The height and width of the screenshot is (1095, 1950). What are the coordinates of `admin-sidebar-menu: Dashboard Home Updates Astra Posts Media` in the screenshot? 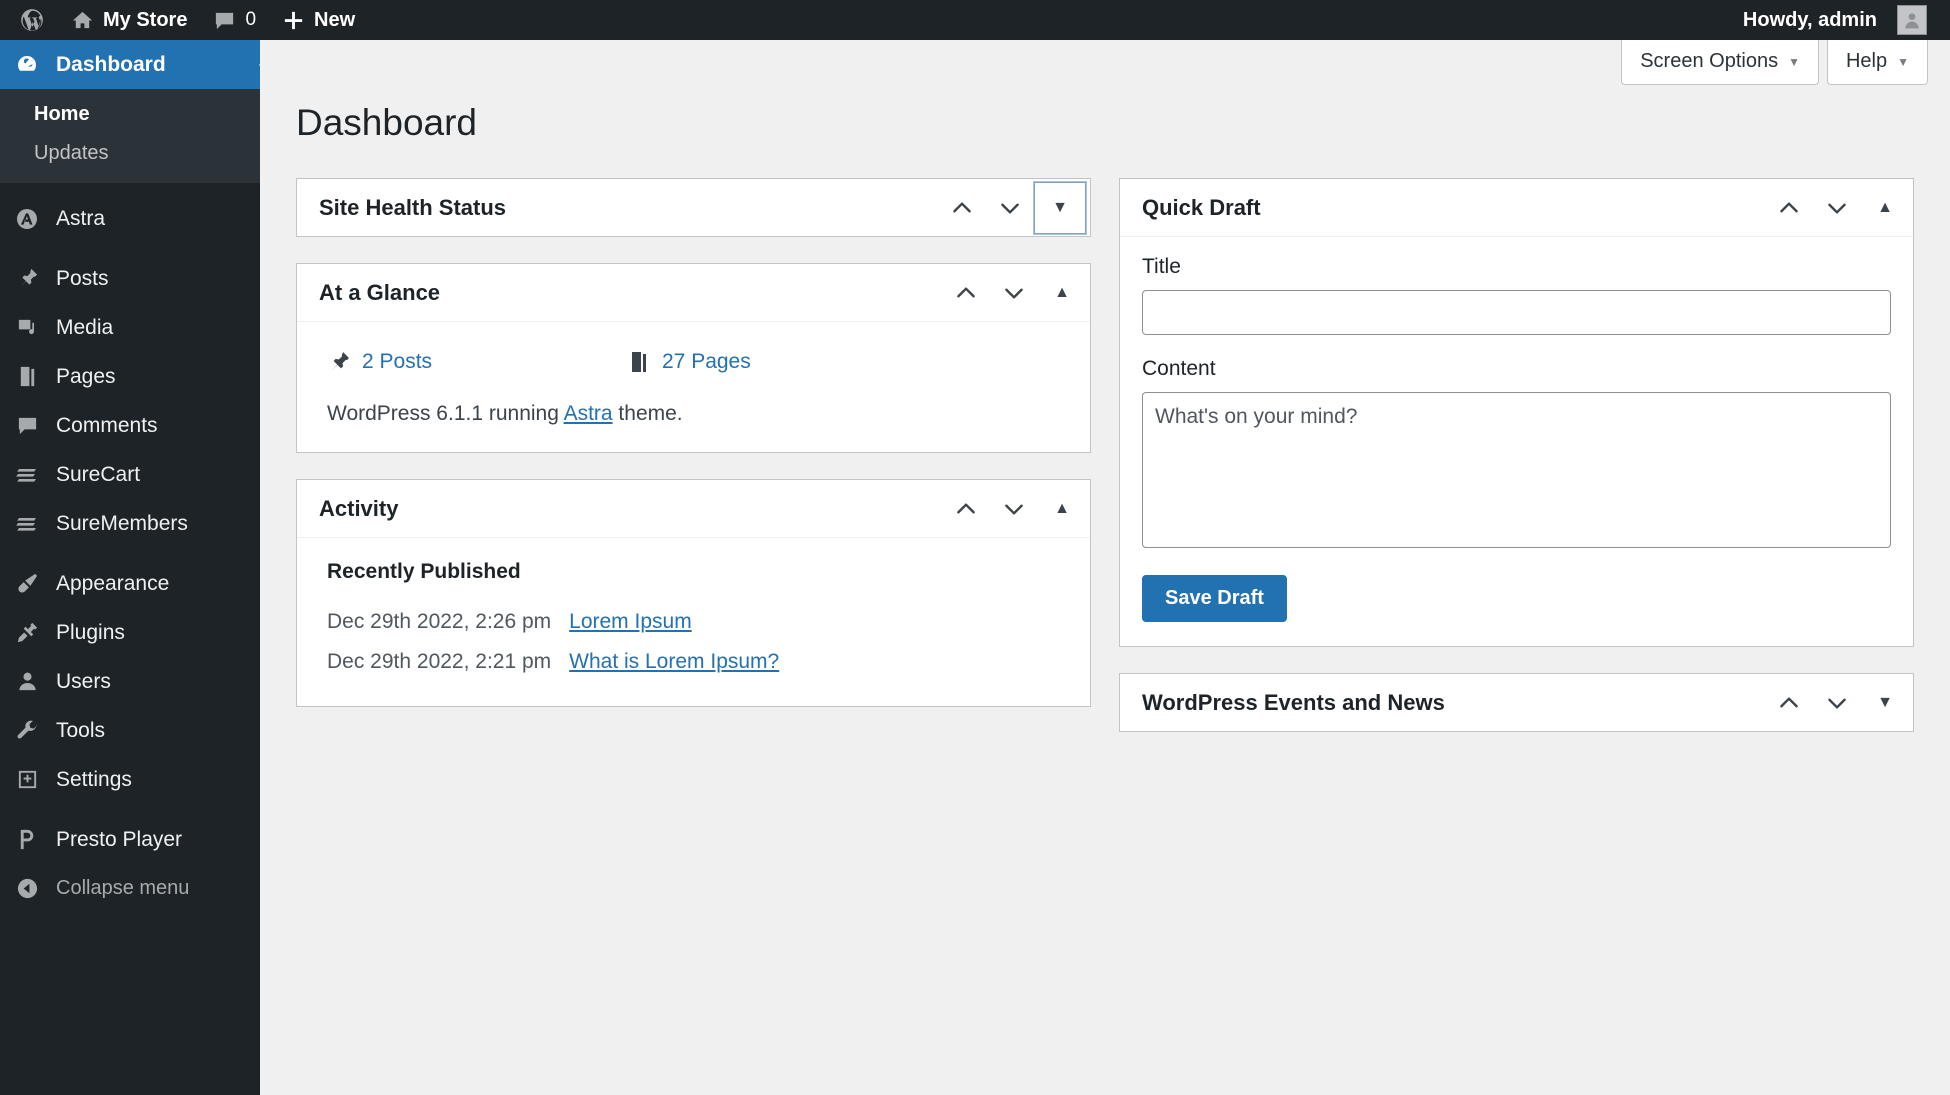 It's located at (134, 567).